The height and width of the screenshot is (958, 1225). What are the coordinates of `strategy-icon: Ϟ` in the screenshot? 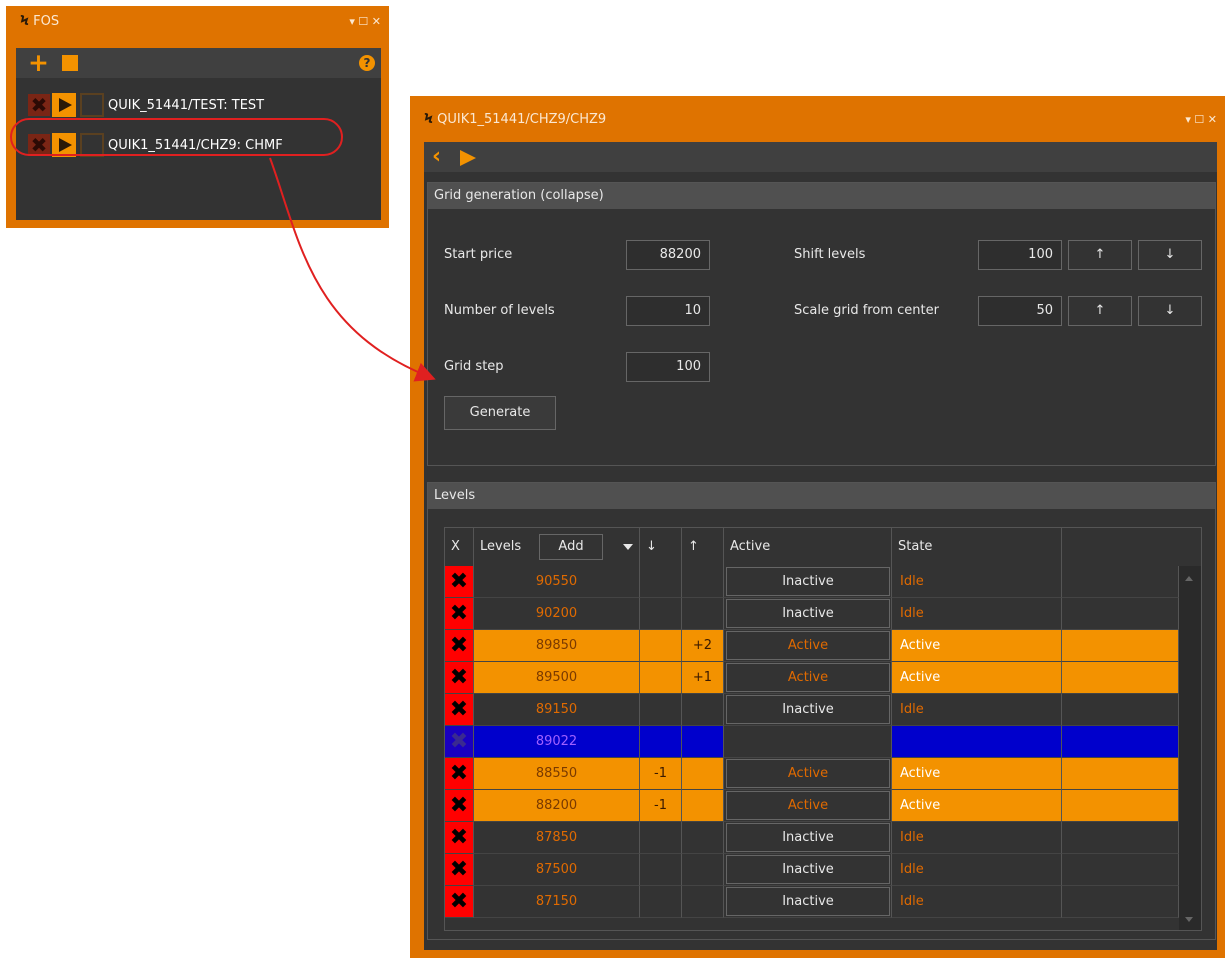 It's located at (428, 119).